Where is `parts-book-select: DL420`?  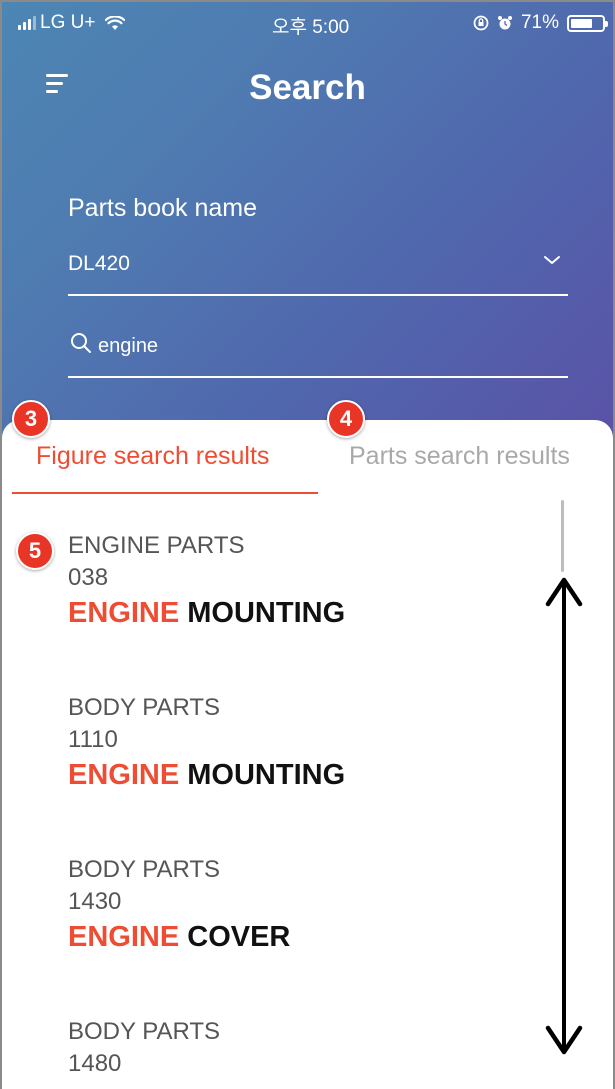 parts-book-select: DL420 is located at coordinates (318, 269).